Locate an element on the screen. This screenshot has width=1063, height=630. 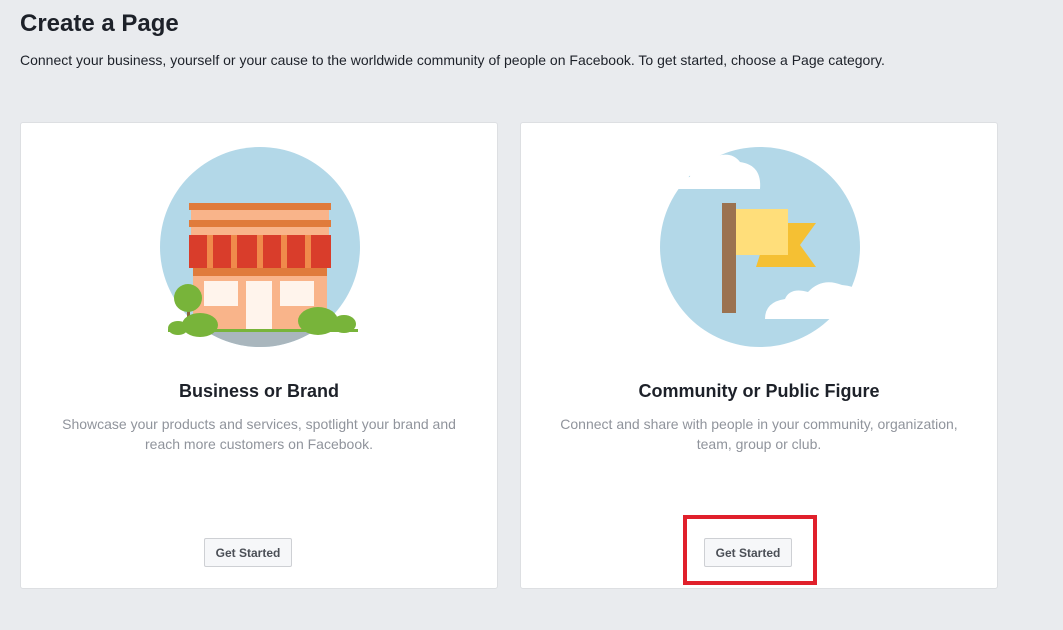
community-get-started-button: Get Started is located at coordinates (748, 552).